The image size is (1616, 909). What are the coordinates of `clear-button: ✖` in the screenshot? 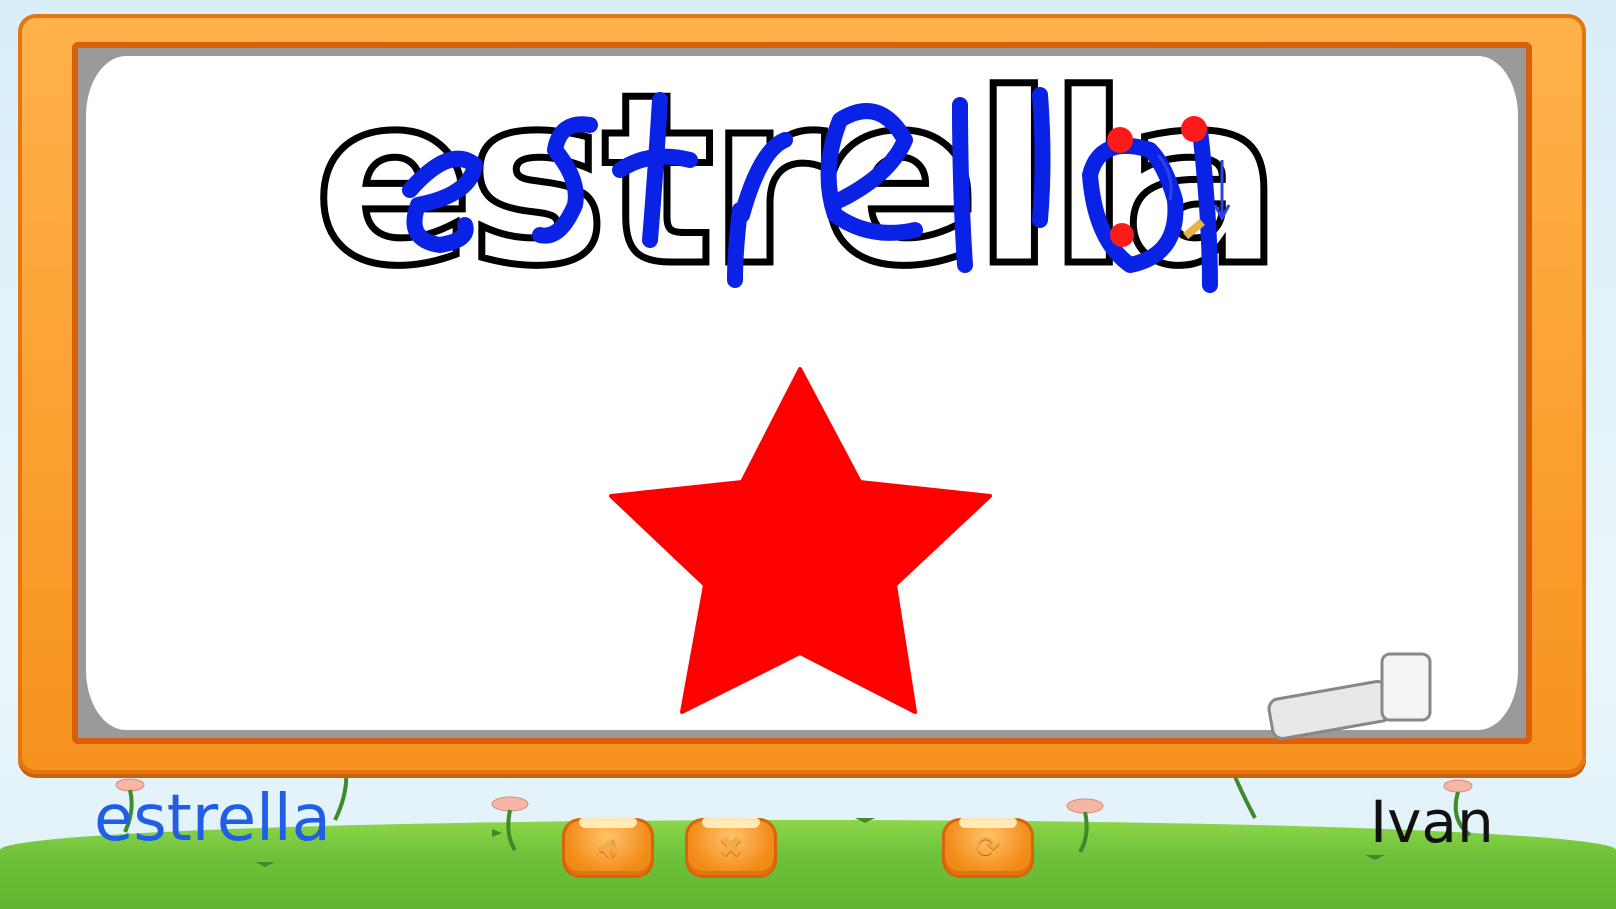 It's located at (731, 848).